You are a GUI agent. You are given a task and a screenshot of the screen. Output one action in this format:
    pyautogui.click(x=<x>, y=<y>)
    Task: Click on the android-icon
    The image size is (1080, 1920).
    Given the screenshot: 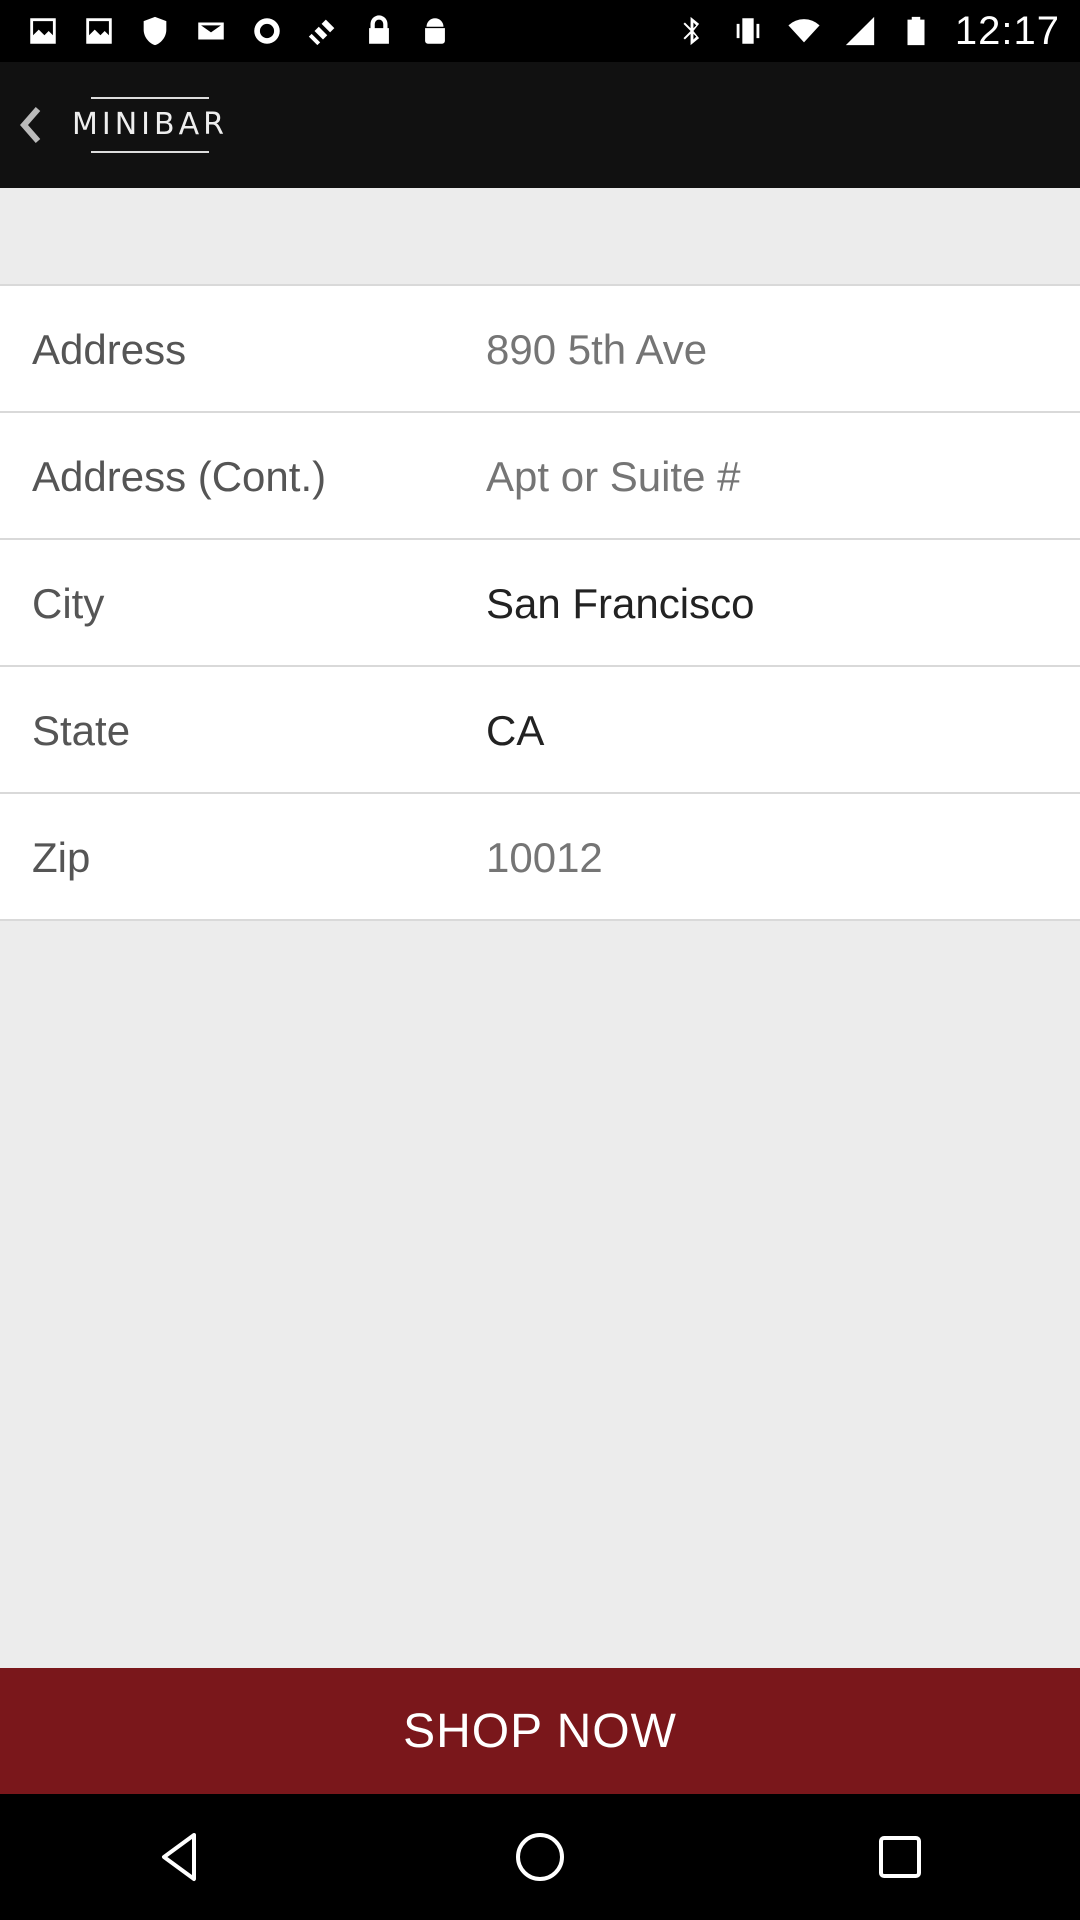 What is the action you would take?
    pyautogui.click(x=435, y=31)
    